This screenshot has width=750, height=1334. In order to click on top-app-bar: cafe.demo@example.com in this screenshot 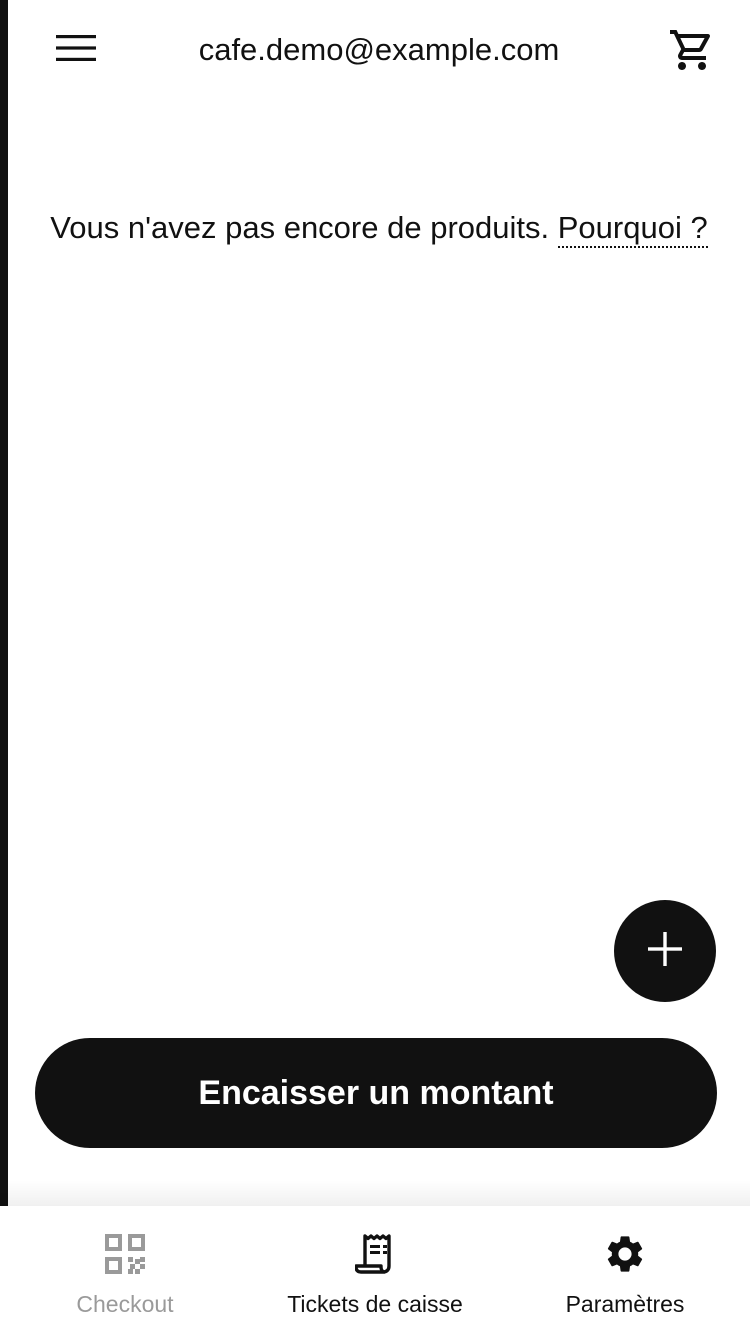, I will do `click(379, 50)`.